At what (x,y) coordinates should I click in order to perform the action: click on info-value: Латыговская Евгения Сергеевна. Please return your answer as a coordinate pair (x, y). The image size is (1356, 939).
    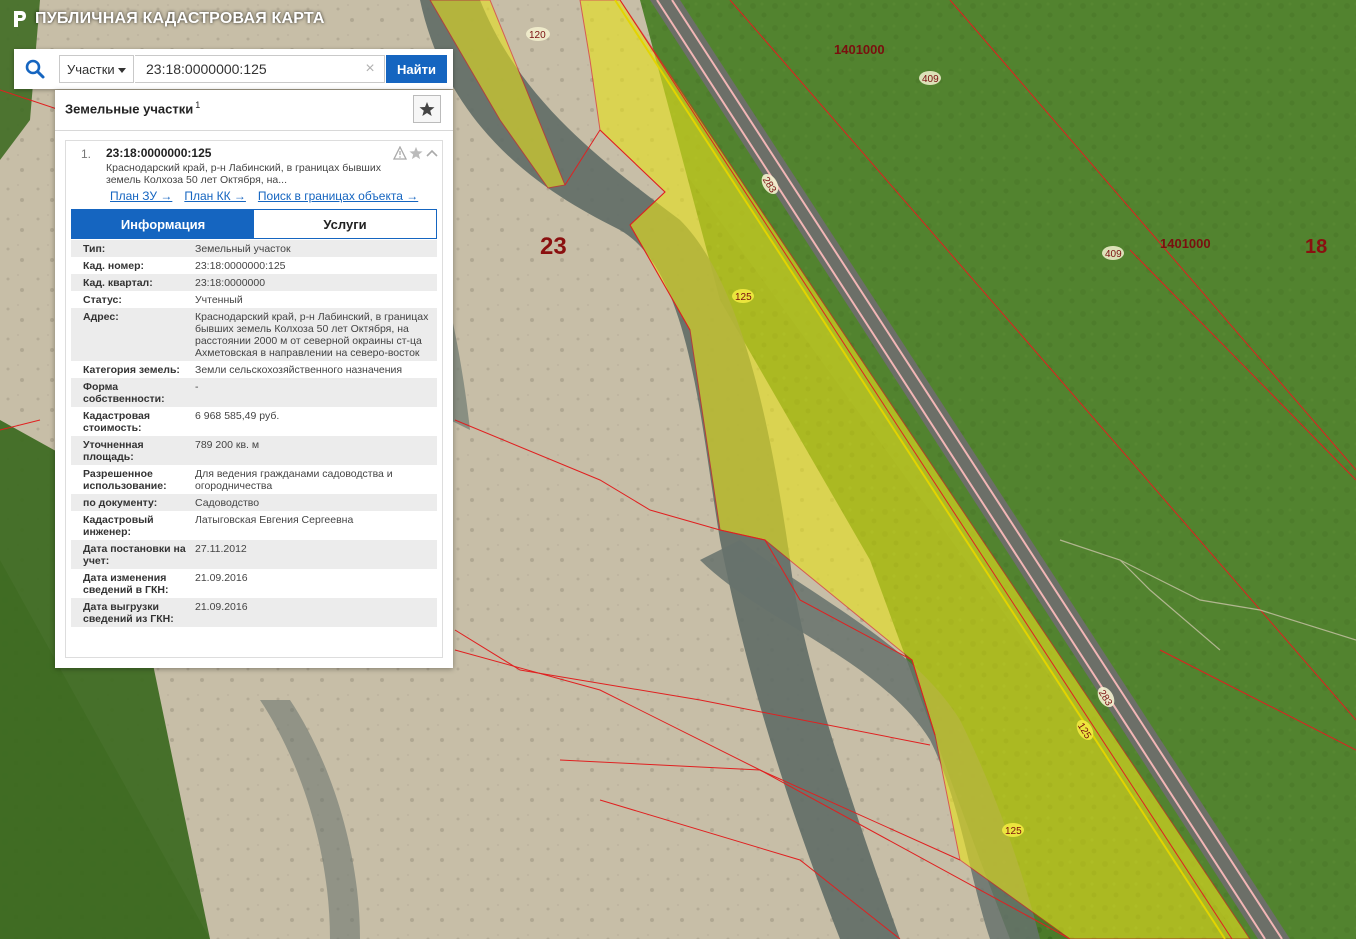
    Looking at the image, I should click on (274, 520).